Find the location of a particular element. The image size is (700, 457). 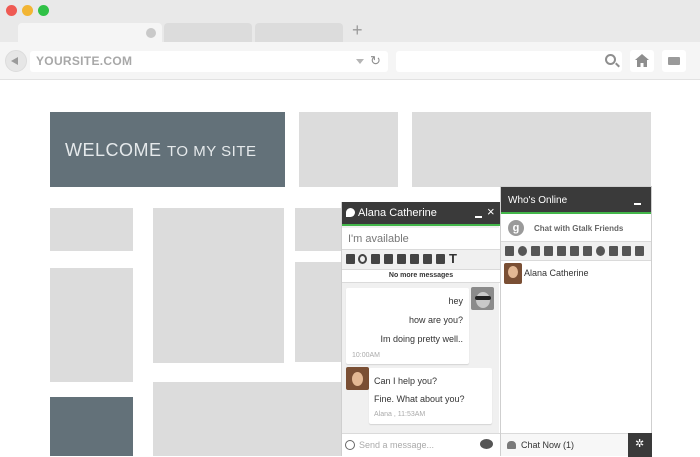

voice-icon is located at coordinates (414, 259).